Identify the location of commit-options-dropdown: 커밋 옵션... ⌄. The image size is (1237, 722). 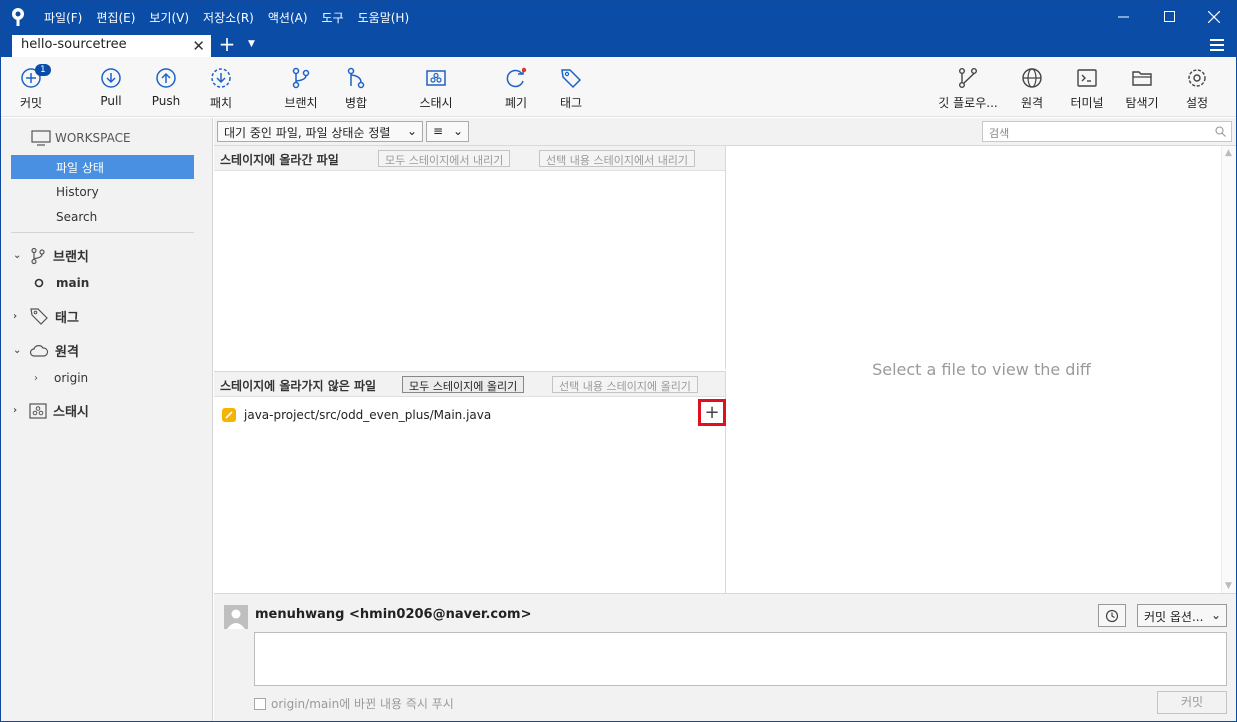
(1182, 615).